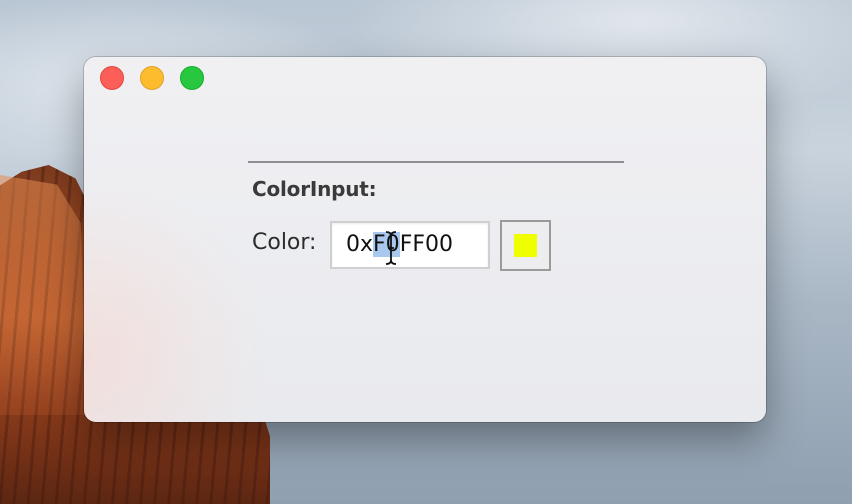 The height and width of the screenshot is (504, 852). Describe the element at coordinates (152, 78) in the screenshot. I see `minimize-icon` at that location.